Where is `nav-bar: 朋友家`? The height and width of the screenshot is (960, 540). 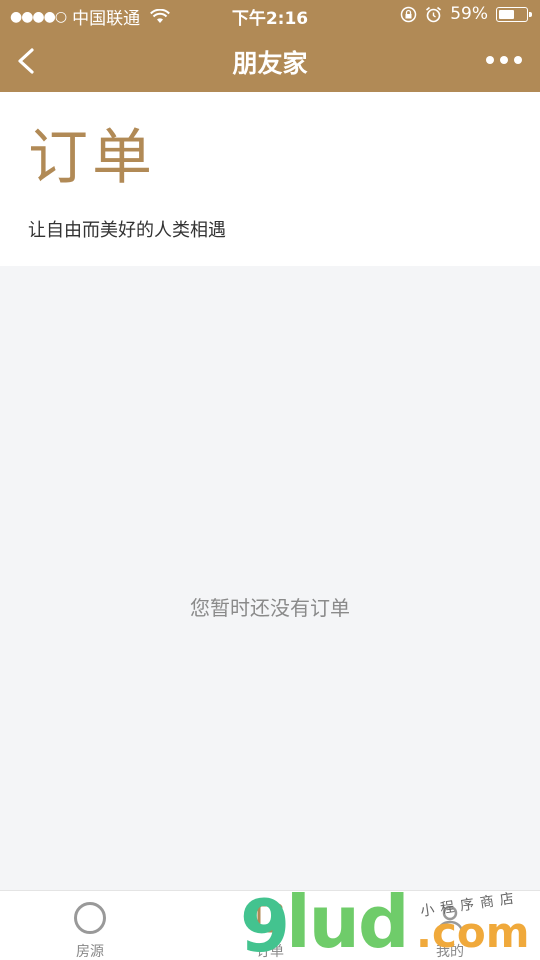 nav-bar: 朋友家 is located at coordinates (270, 61).